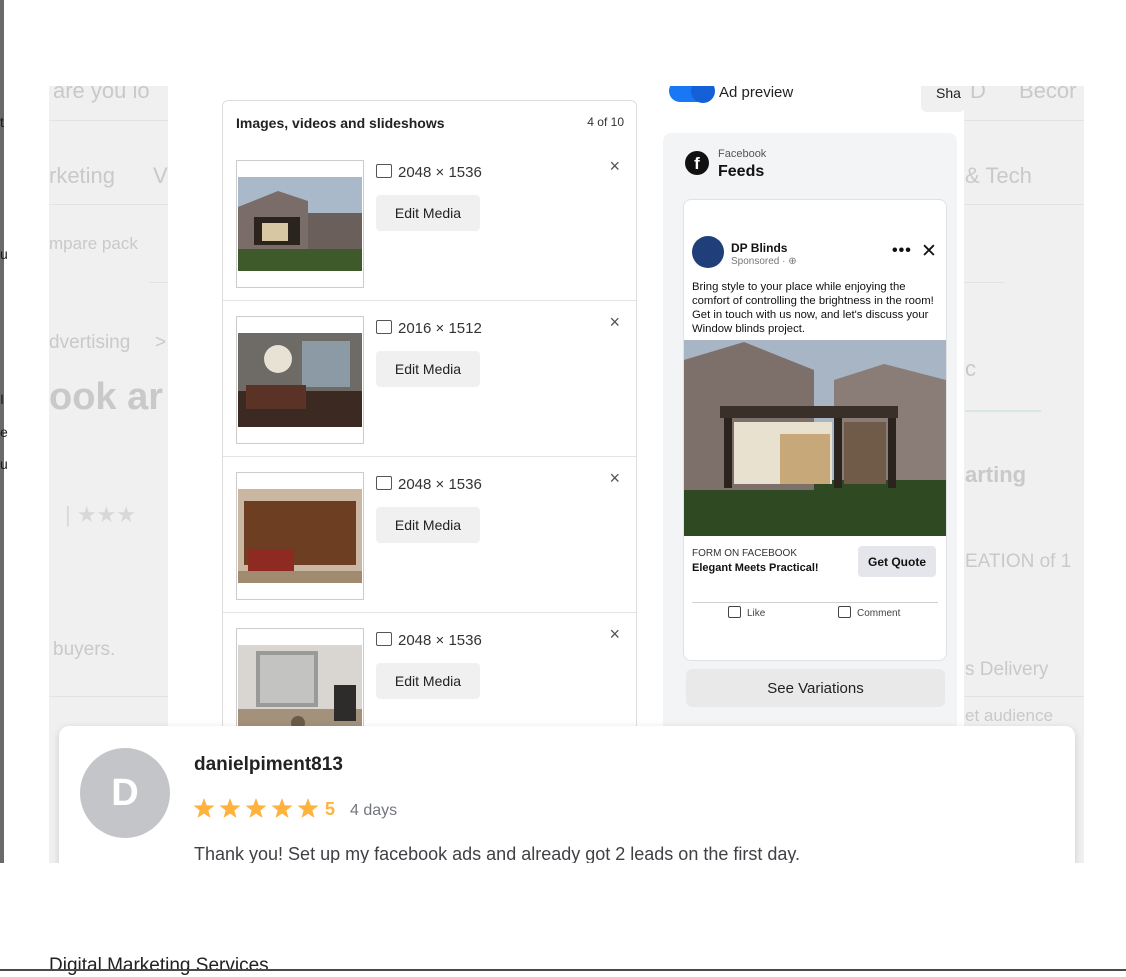 This screenshot has height=977, width=1126. I want to click on post-divider, so click(815, 602).